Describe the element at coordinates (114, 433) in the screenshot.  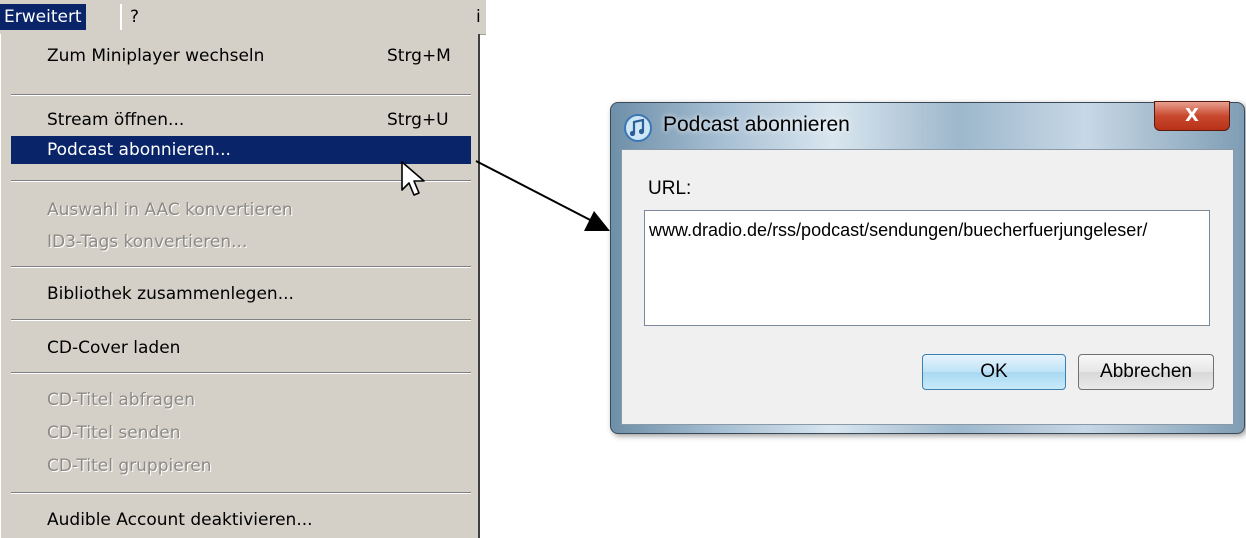
I see `menu-item-label: CD-Titel senden` at that location.